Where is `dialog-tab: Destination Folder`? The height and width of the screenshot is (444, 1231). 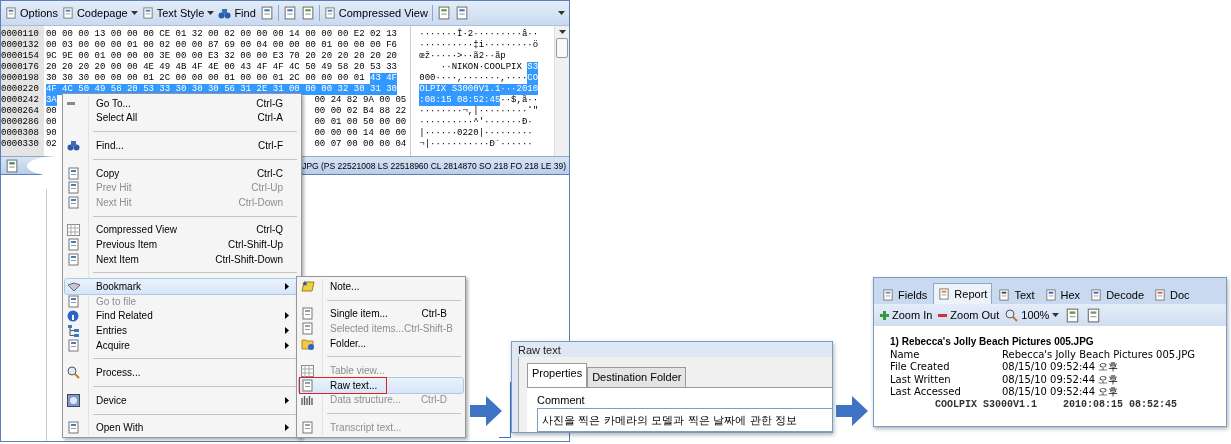
dialog-tab: Destination Folder is located at coordinates (637, 377).